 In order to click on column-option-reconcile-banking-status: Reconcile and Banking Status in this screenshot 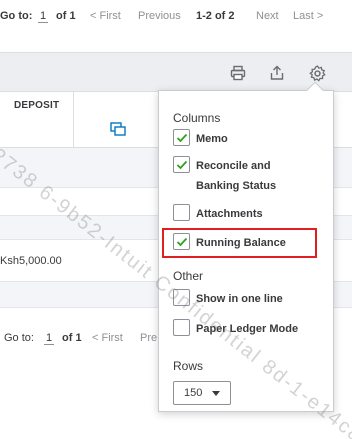, I will do `click(224, 176)`.